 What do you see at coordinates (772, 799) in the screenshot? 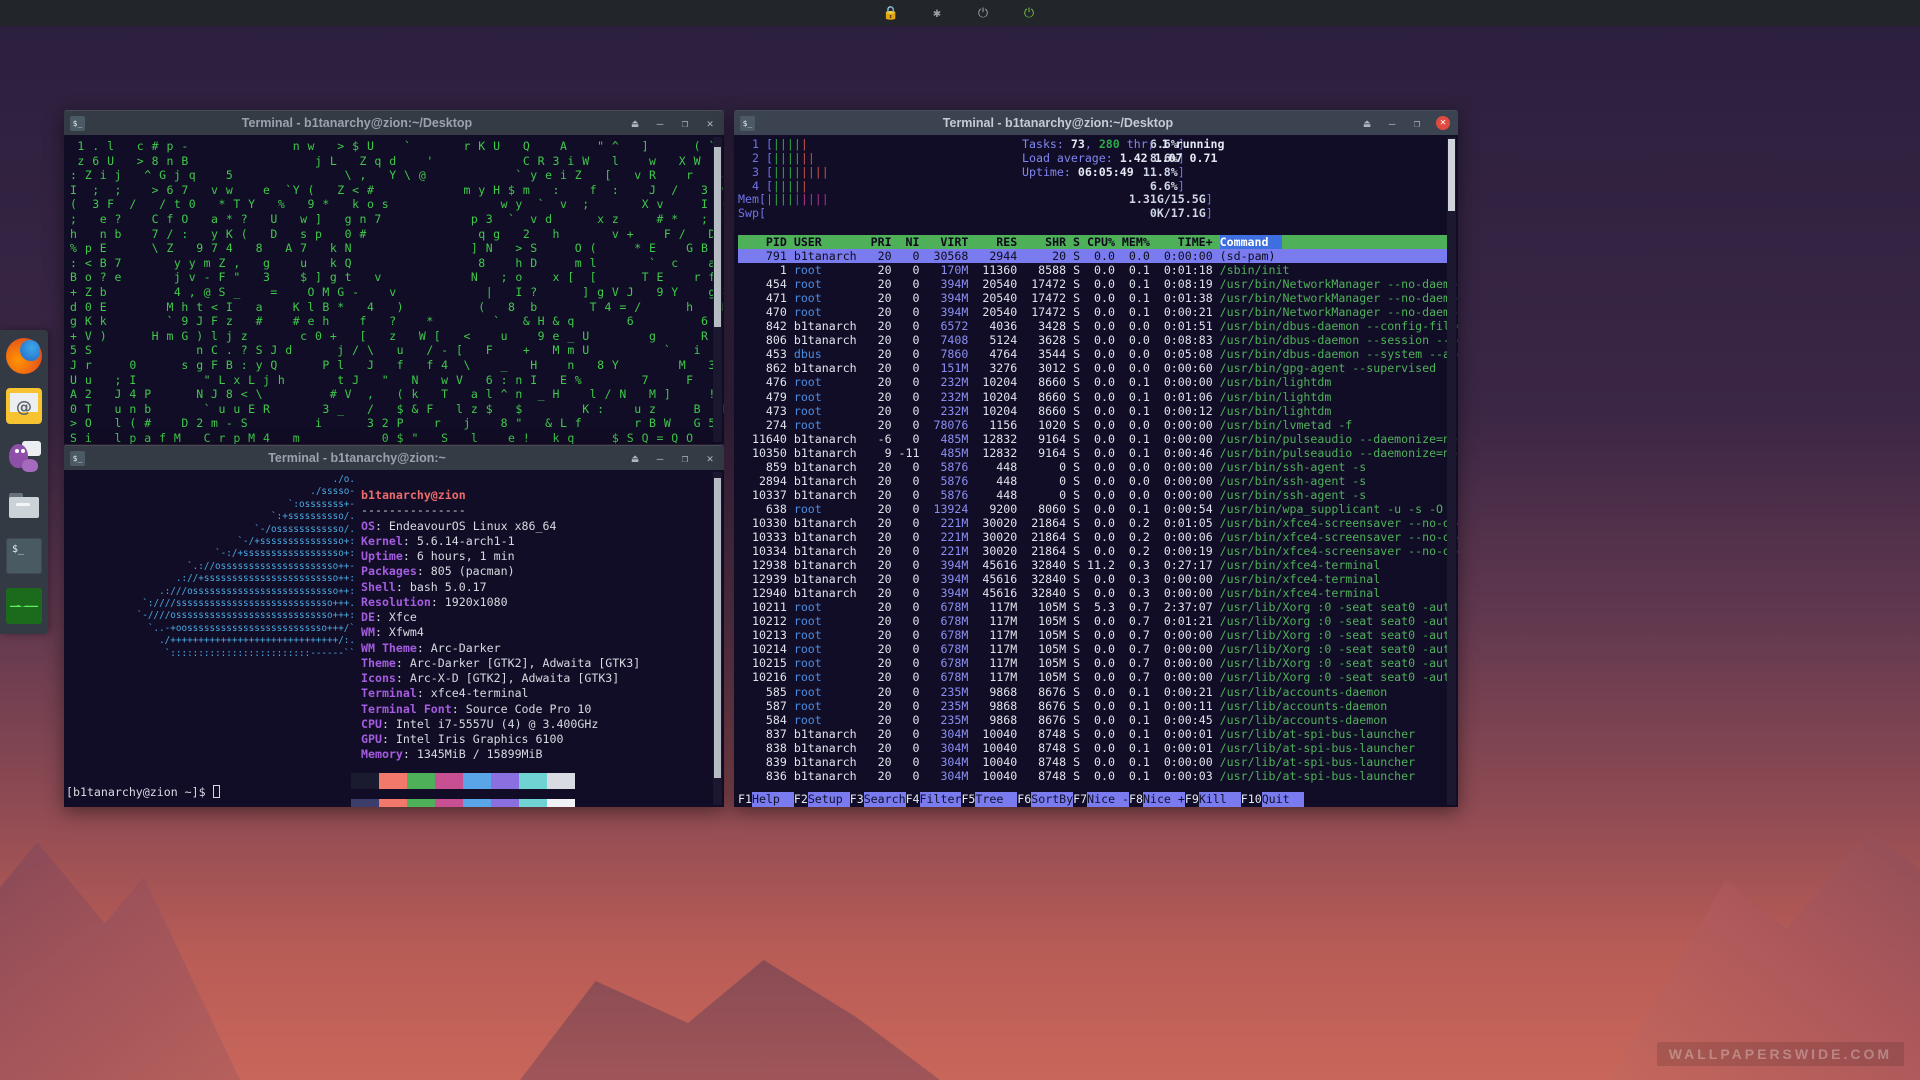
I see `fkey-label-help: Help` at bounding box center [772, 799].